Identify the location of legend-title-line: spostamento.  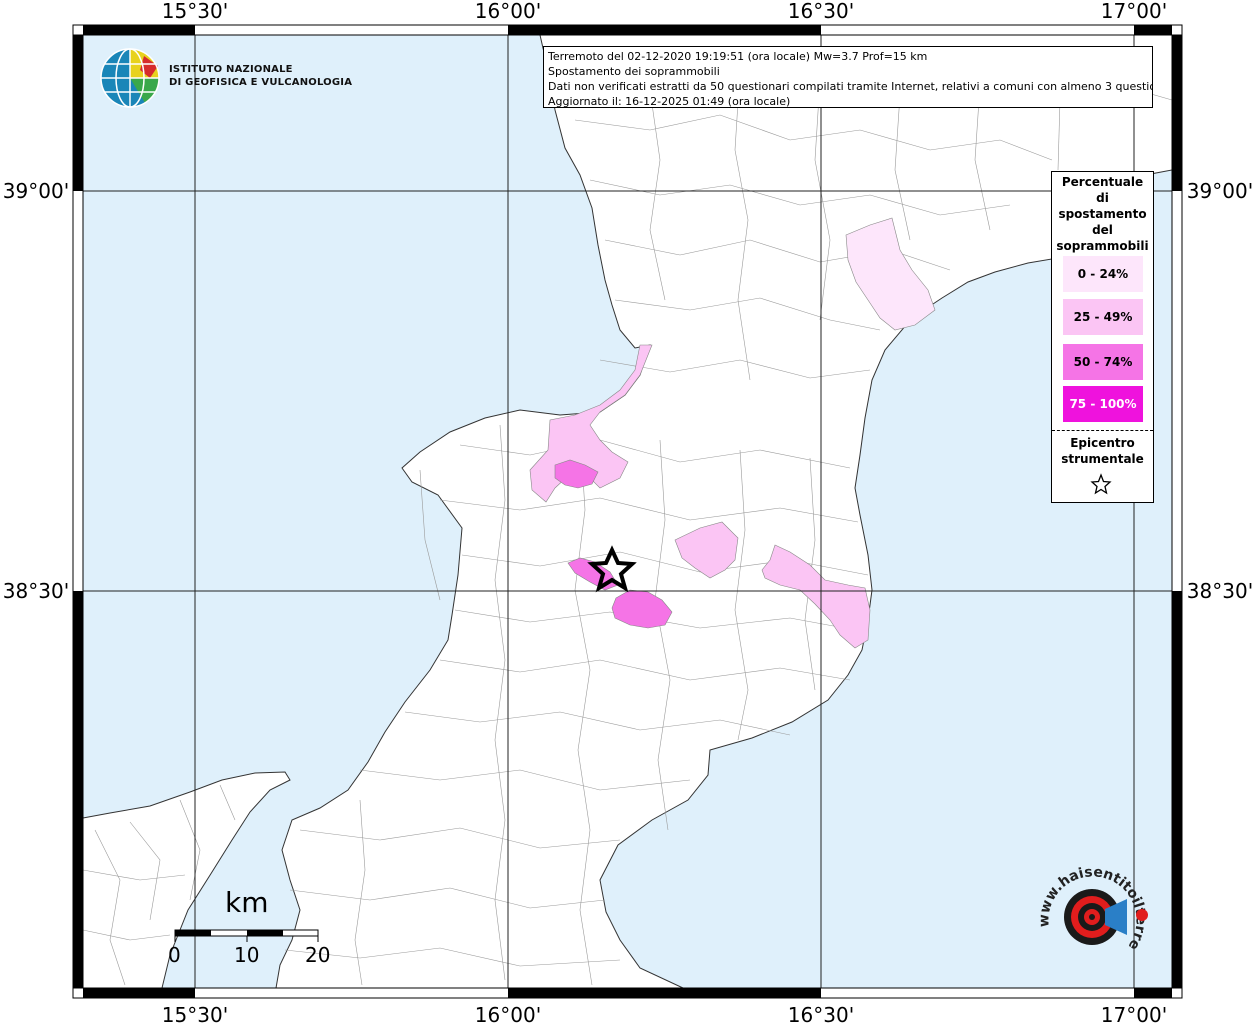
(1102, 214).